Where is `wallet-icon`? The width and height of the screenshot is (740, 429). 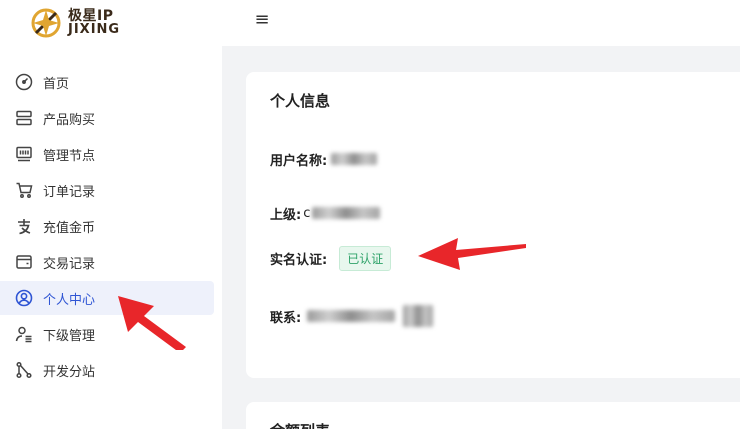 wallet-icon is located at coordinates (24, 262).